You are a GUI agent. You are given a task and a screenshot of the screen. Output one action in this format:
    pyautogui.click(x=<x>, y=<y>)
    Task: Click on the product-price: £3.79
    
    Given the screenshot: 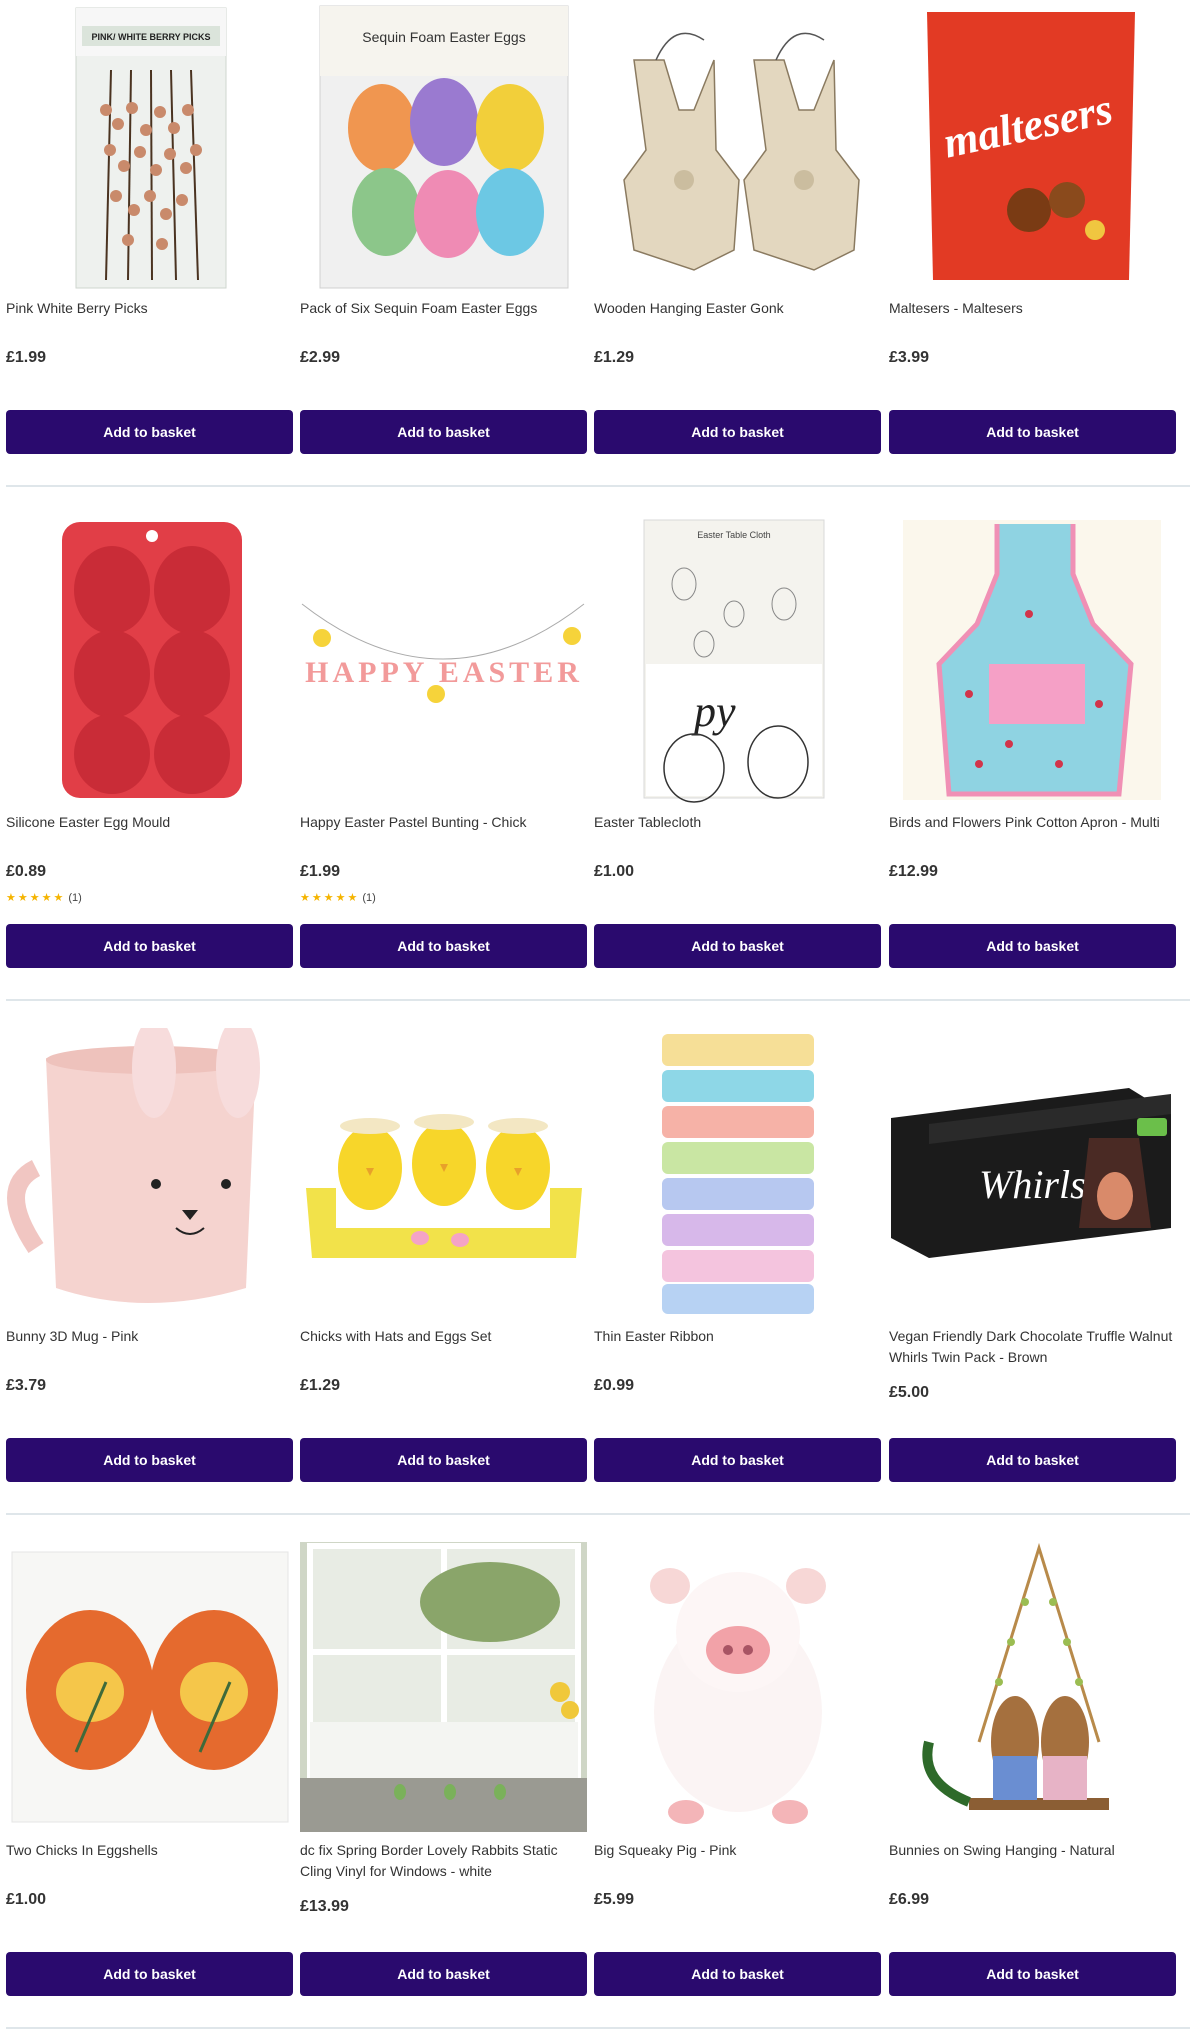 What is the action you would take?
    pyautogui.click(x=26, y=1385)
    